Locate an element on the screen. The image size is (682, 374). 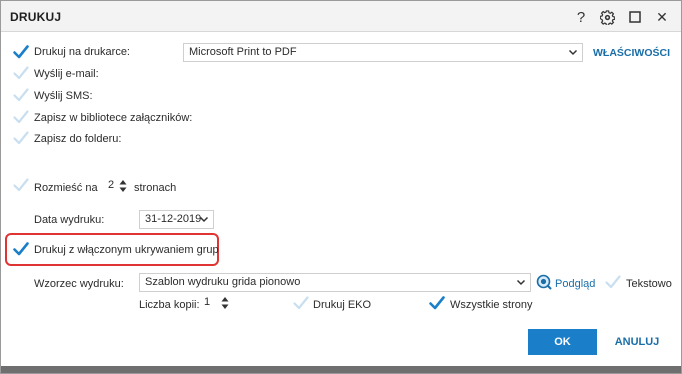
settings-button is located at coordinates (607, 17).